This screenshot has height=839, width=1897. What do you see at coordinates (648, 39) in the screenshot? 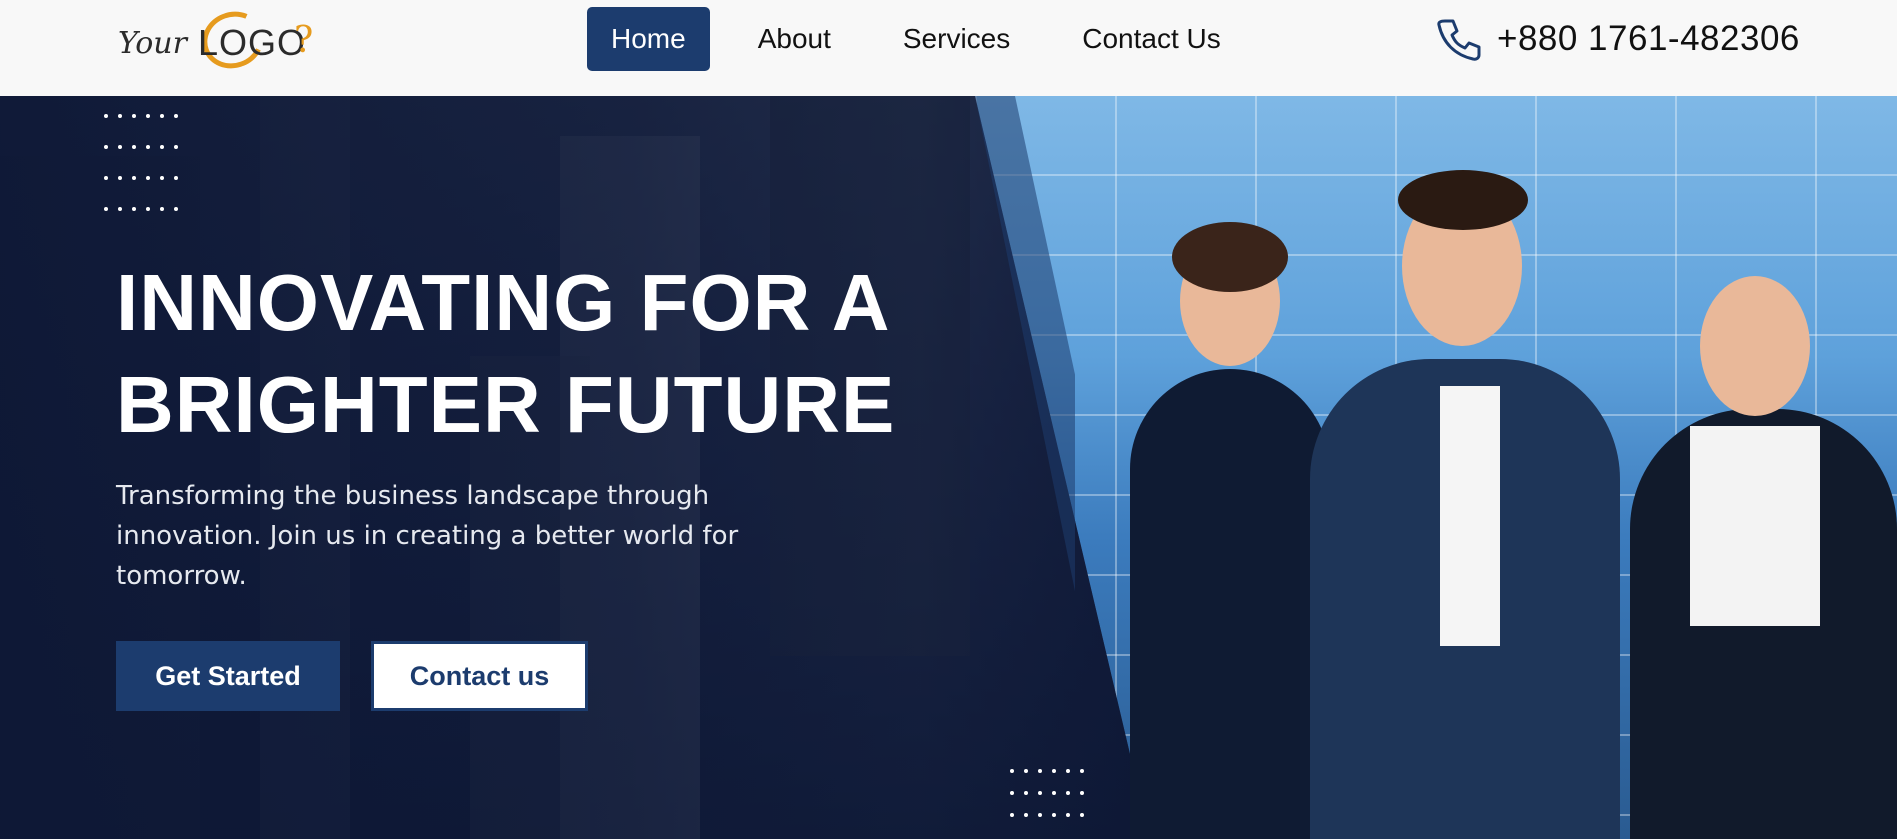
I see `nav-home: Home` at bounding box center [648, 39].